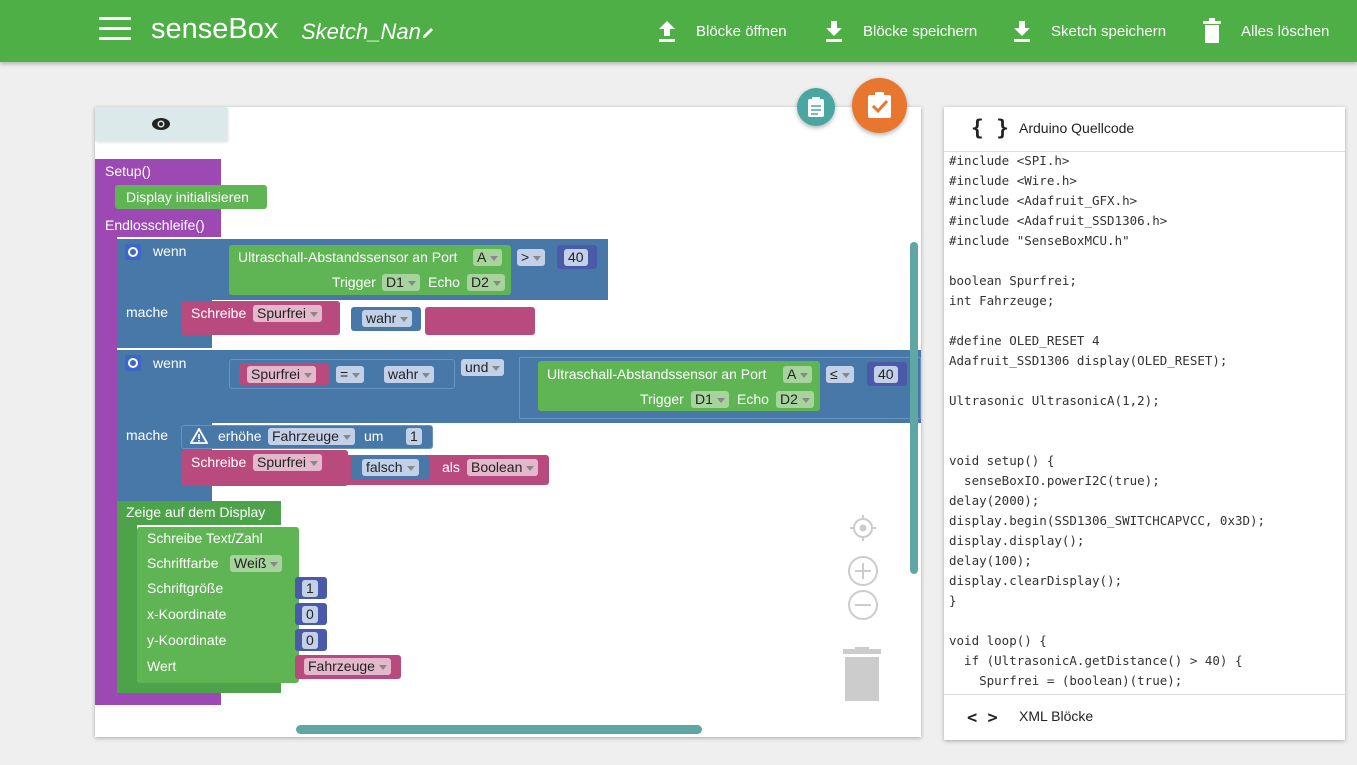  What do you see at coordinates (721, 31) in the screenshot?
I see `open-blocks-button: Blöcke öffnen` at bounding box center [721, 31].